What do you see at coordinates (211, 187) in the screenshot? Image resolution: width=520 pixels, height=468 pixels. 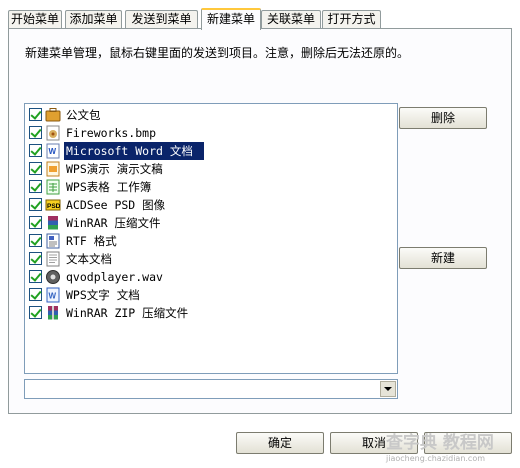 I see `list-item: WPS表格 工作簿` at bounding box center [211, 187].